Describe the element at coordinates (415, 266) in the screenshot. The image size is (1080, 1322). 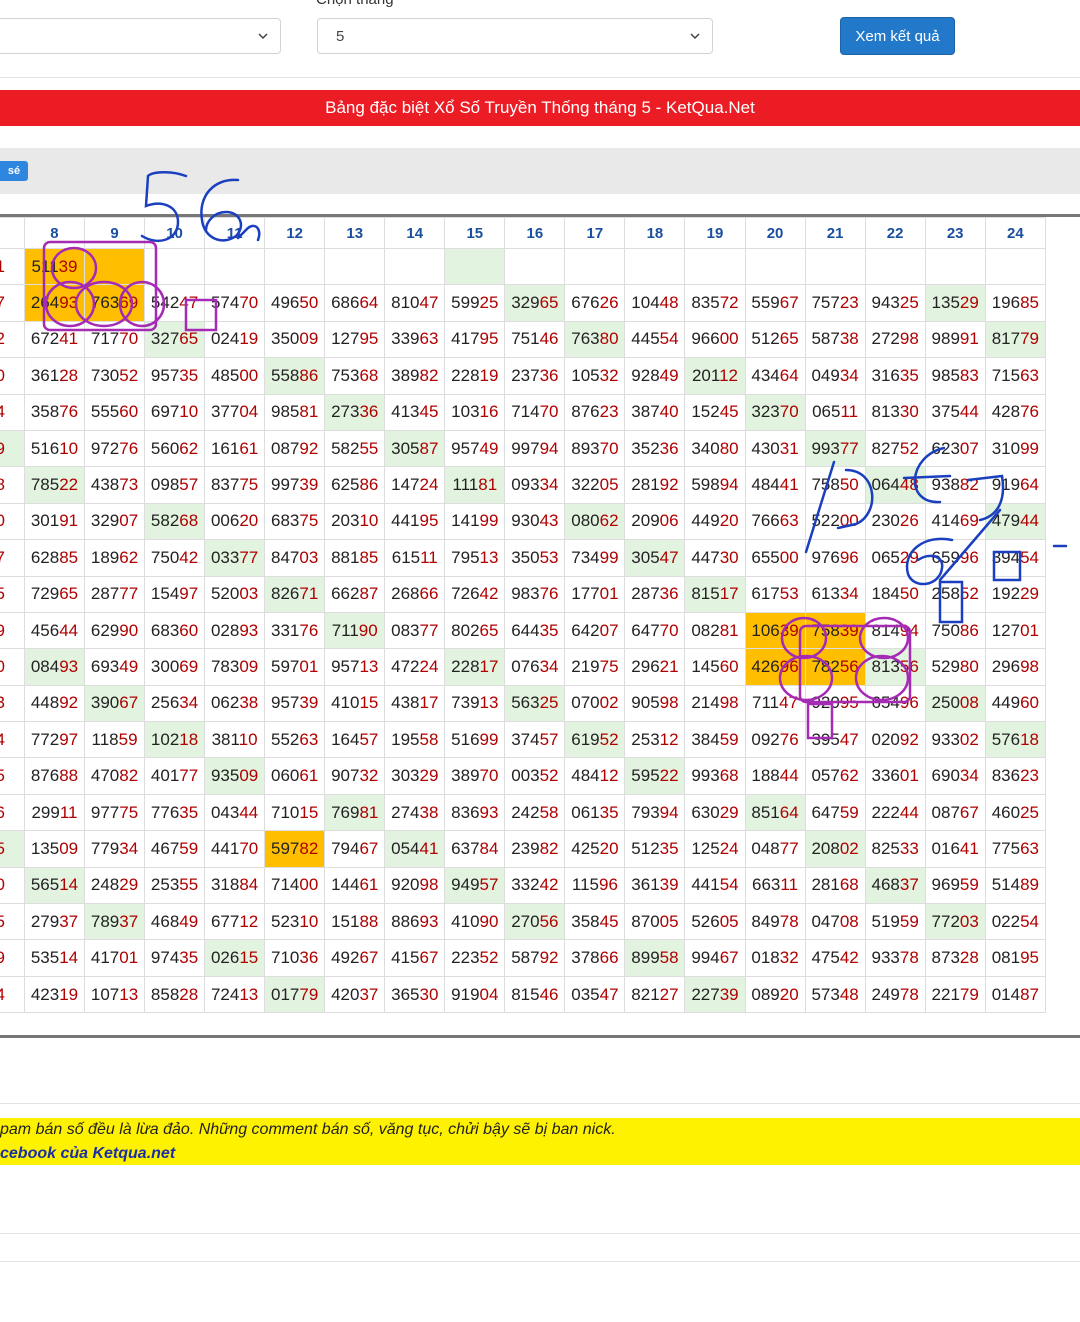
I see `result-cell` at that location.